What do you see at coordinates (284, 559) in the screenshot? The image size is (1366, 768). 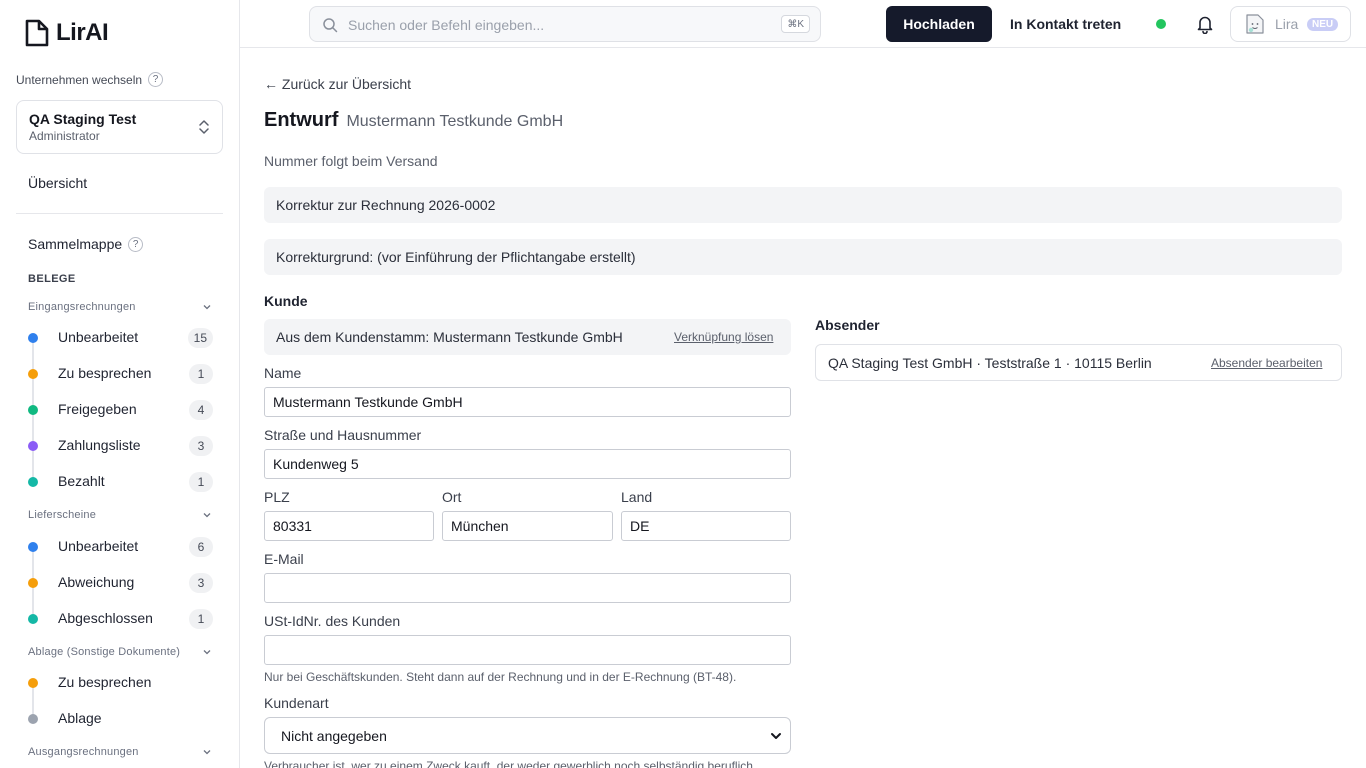 I see `email-label: E-Mail` at bounding box center [284, 559].